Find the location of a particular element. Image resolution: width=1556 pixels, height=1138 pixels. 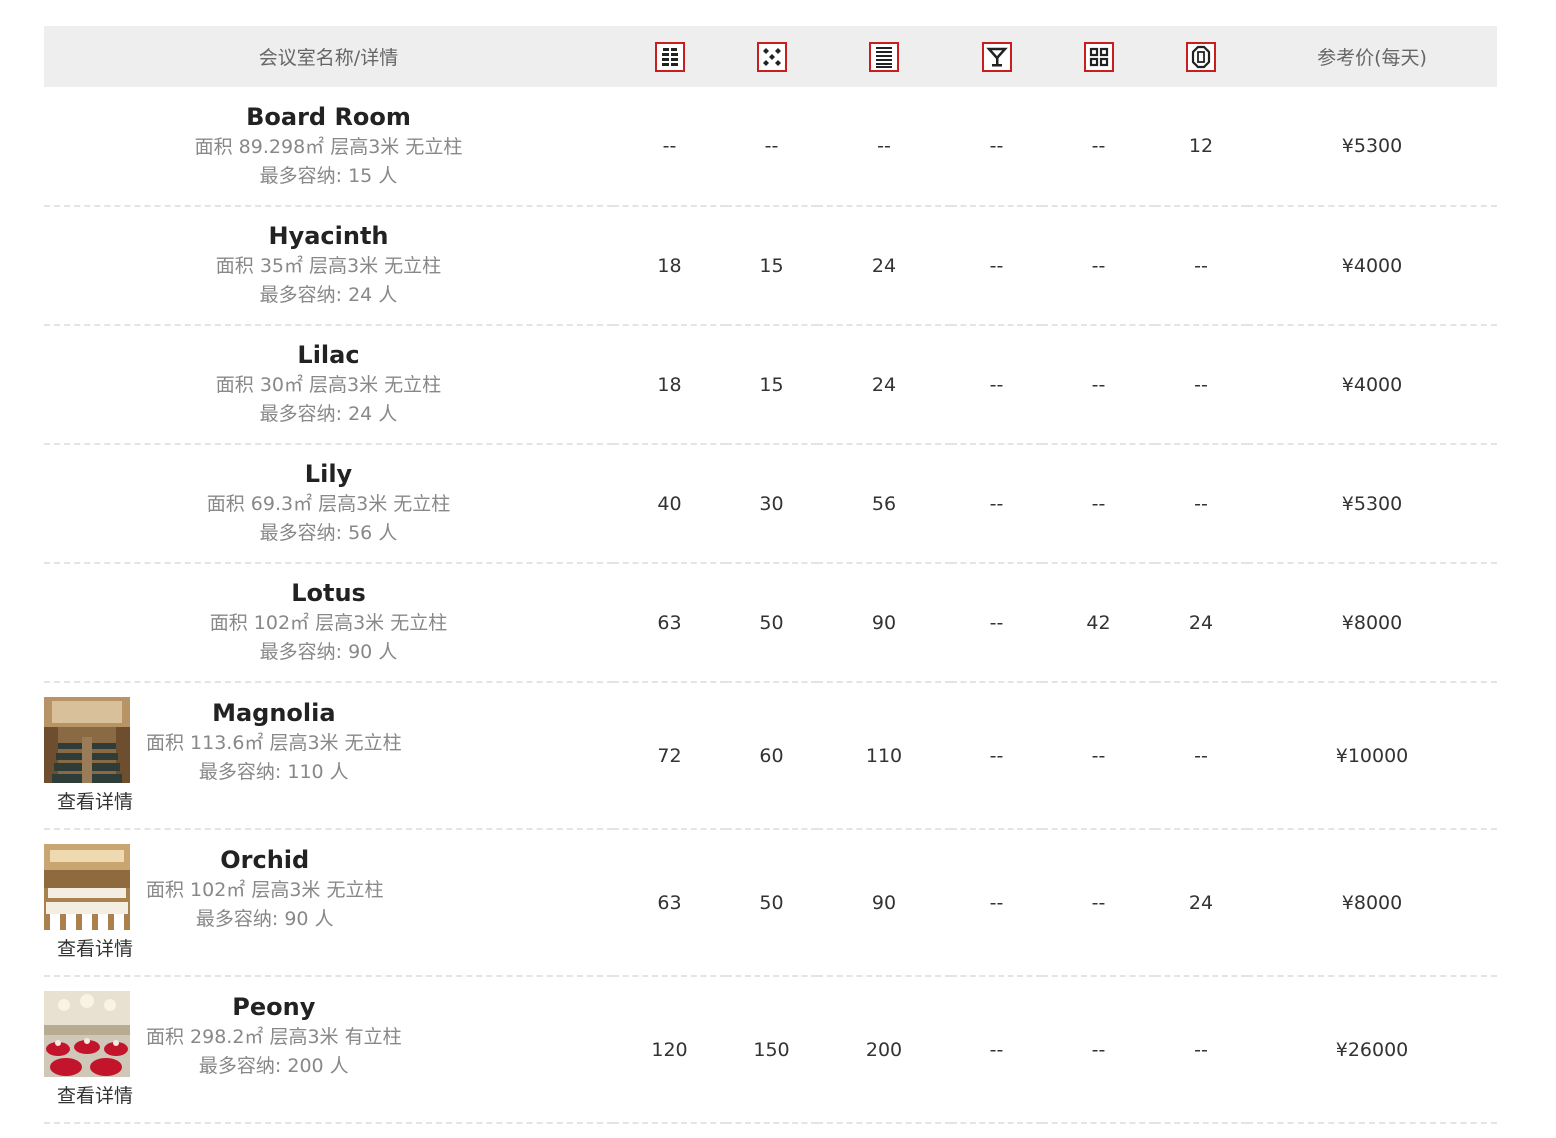

room-info-cell: Lilac 面积 30㎡ 层高3米 无立柱 最多容纳: 24 人 is located at coordinates (328, 384).